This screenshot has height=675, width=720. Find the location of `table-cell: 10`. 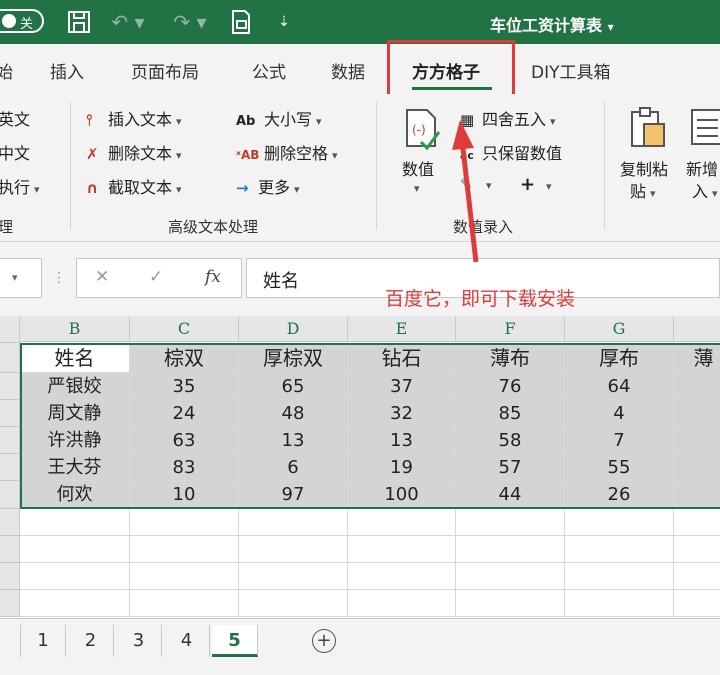

table-cell: 10 is located at coordinates (184, 495).